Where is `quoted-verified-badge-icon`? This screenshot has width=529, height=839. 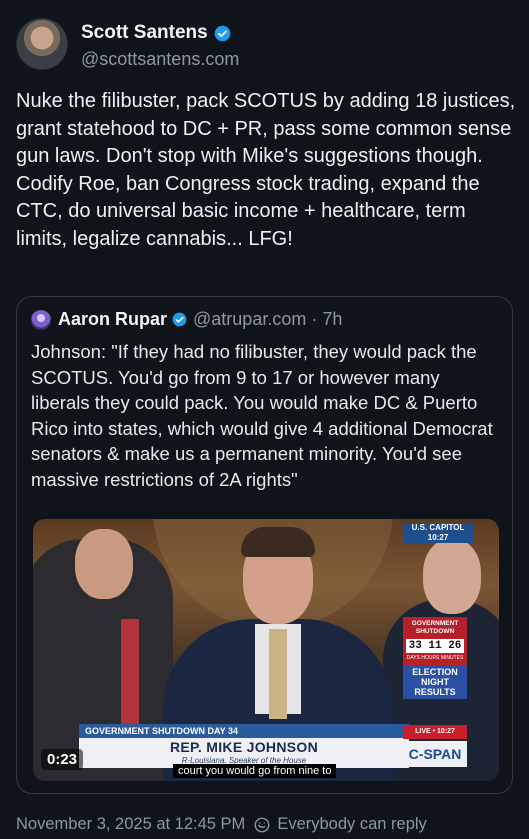 quoted-verified-badge-icon is located at coordinates (179, 319).